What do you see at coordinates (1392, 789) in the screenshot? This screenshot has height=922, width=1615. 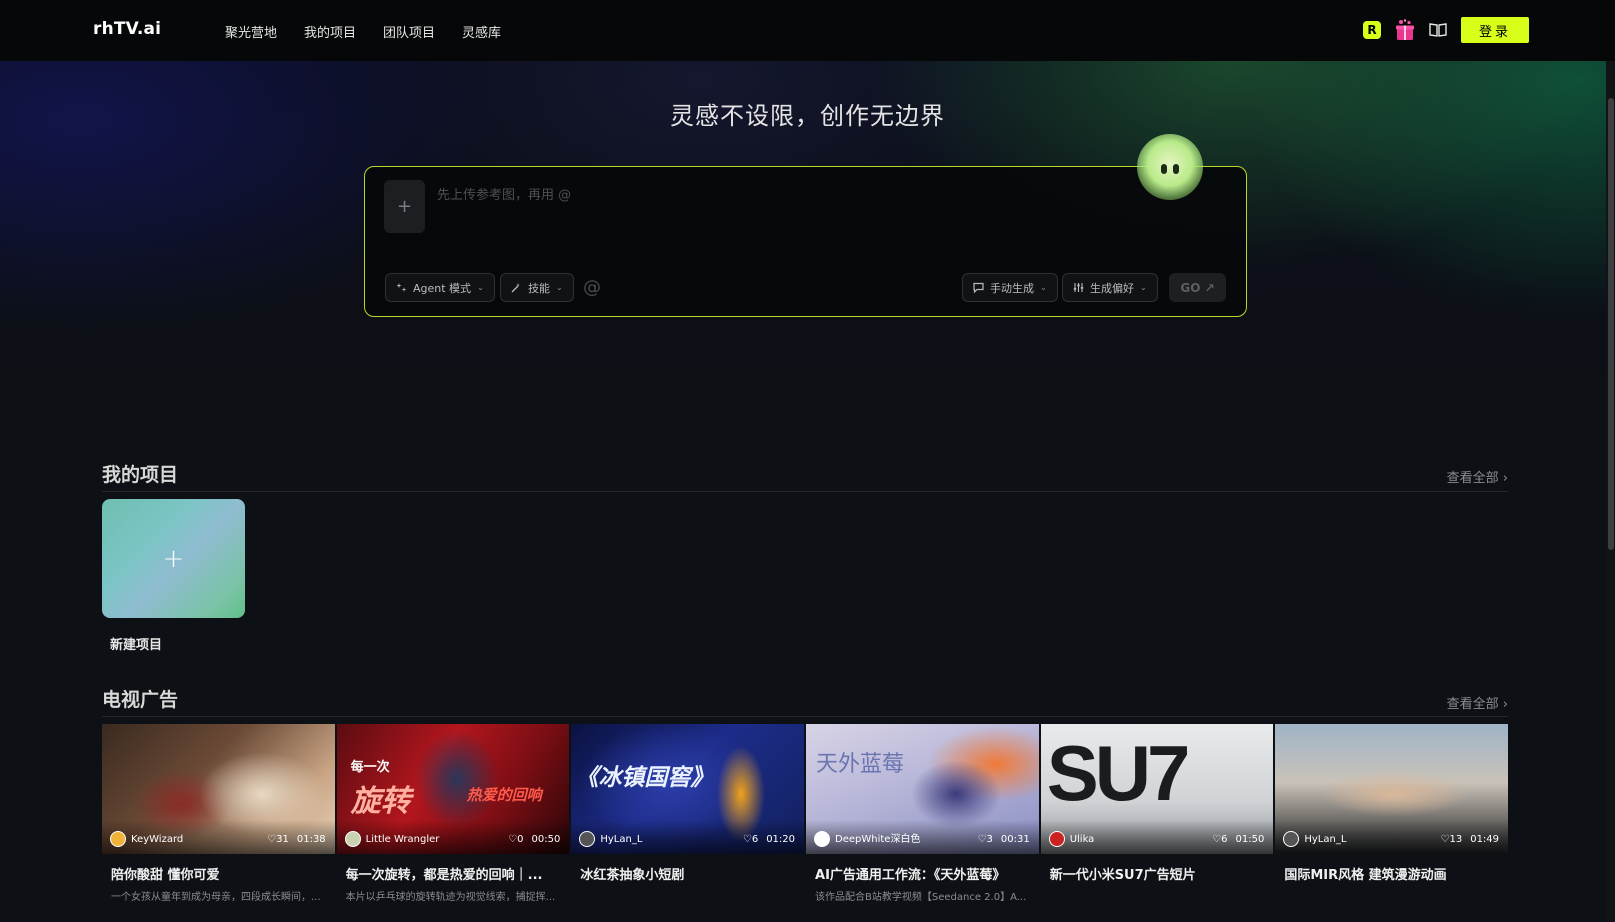 I see `video-card: HyLan_L ♡13 01:49` at bounding box center [1392, 789].